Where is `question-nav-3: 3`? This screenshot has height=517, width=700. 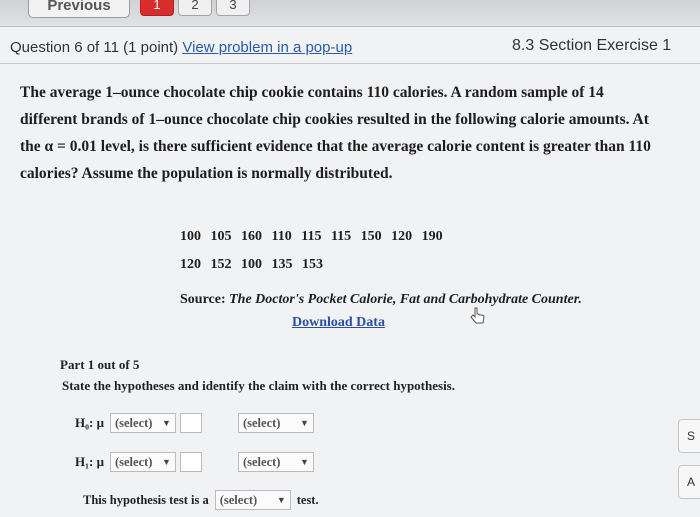
question-nav-3: 3 is located at coordinates (233, 8).